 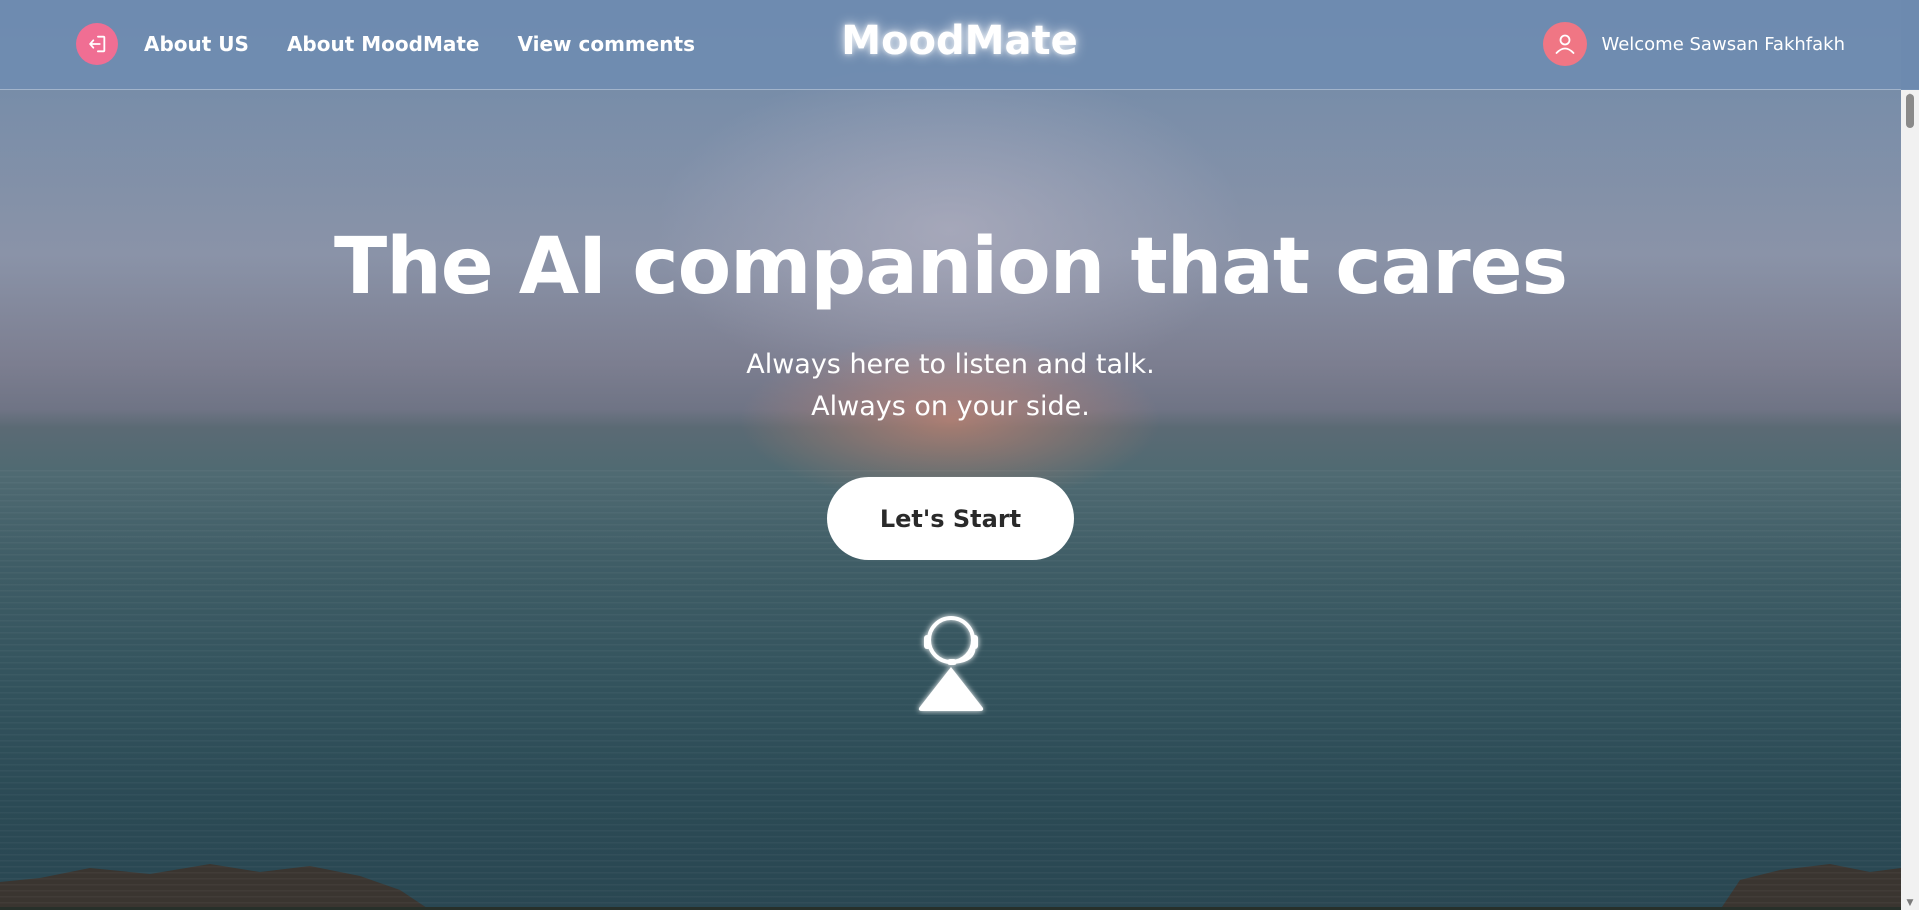 What do you see at coordinates (1910, 500) in the screenshot?
I see `vertical-scrollbar: ▲ ▼` at bounding box center [1910, 500].